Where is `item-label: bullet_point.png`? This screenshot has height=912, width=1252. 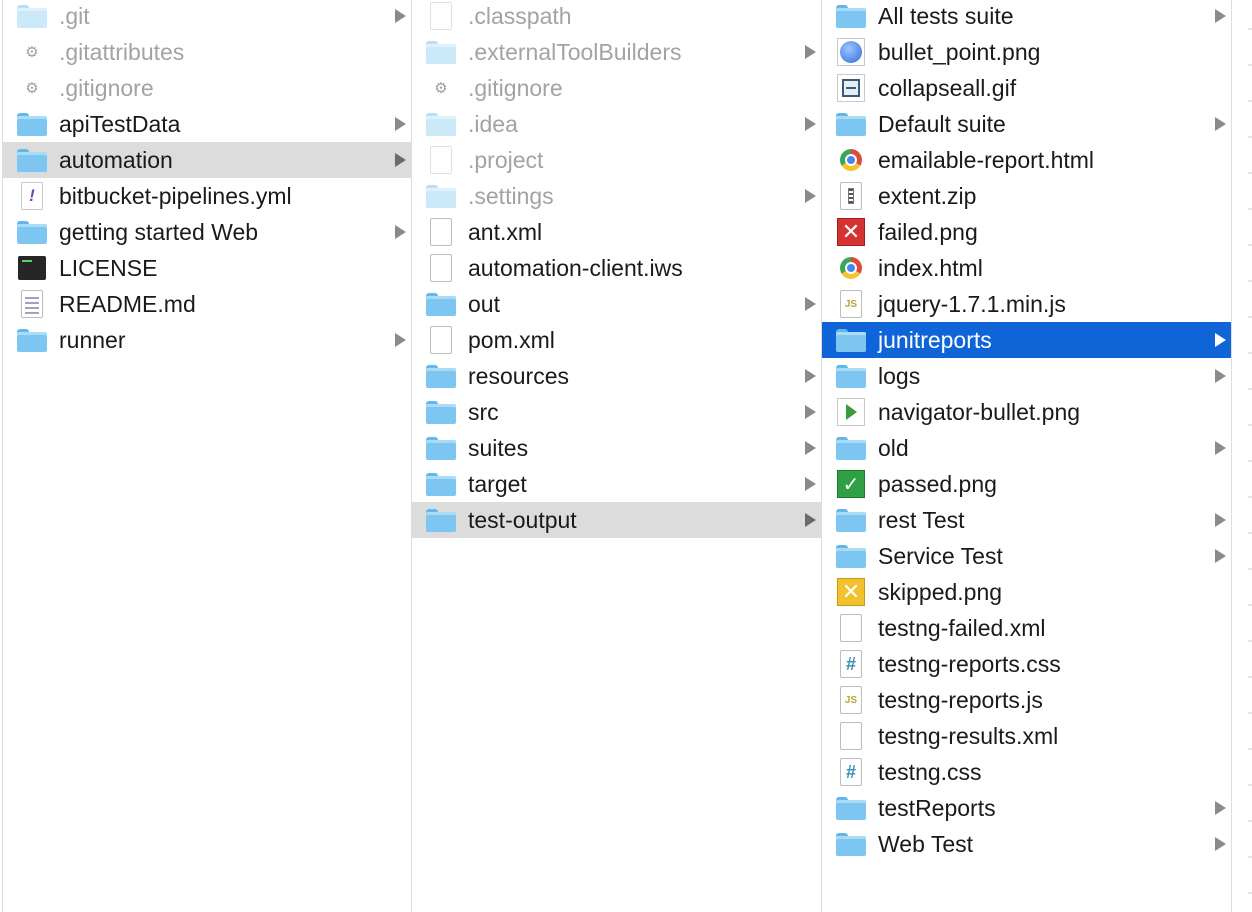
item-label: bullet_point.png is located at coordinates (959, 52).